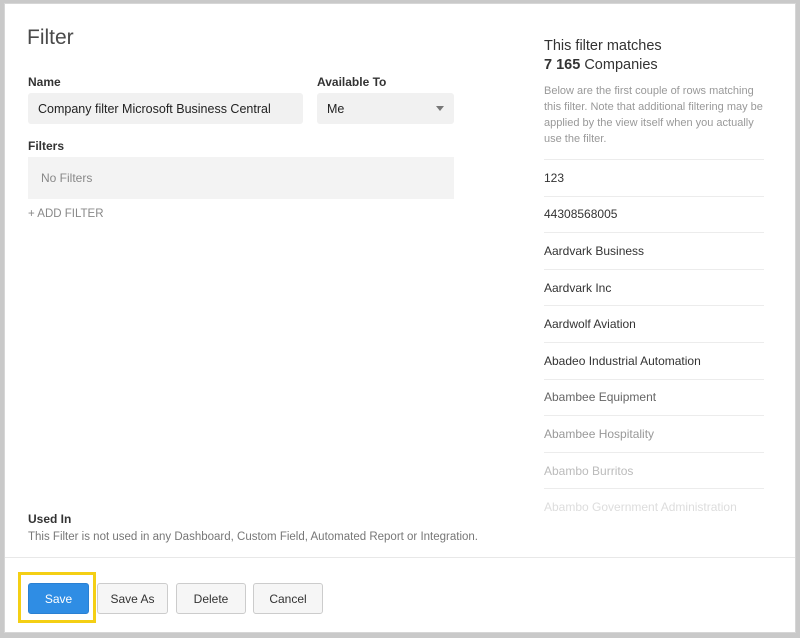 This screenshot has height=638, width=800. What do you see at coordinates (211, 598) in the screenshot?
I see `delete-button: Delete` at bounding box center [211, 598].